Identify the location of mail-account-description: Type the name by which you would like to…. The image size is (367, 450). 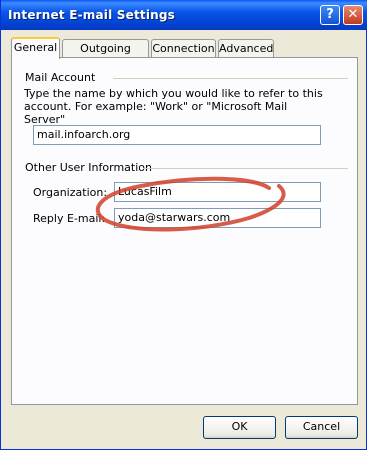
(173, 106).